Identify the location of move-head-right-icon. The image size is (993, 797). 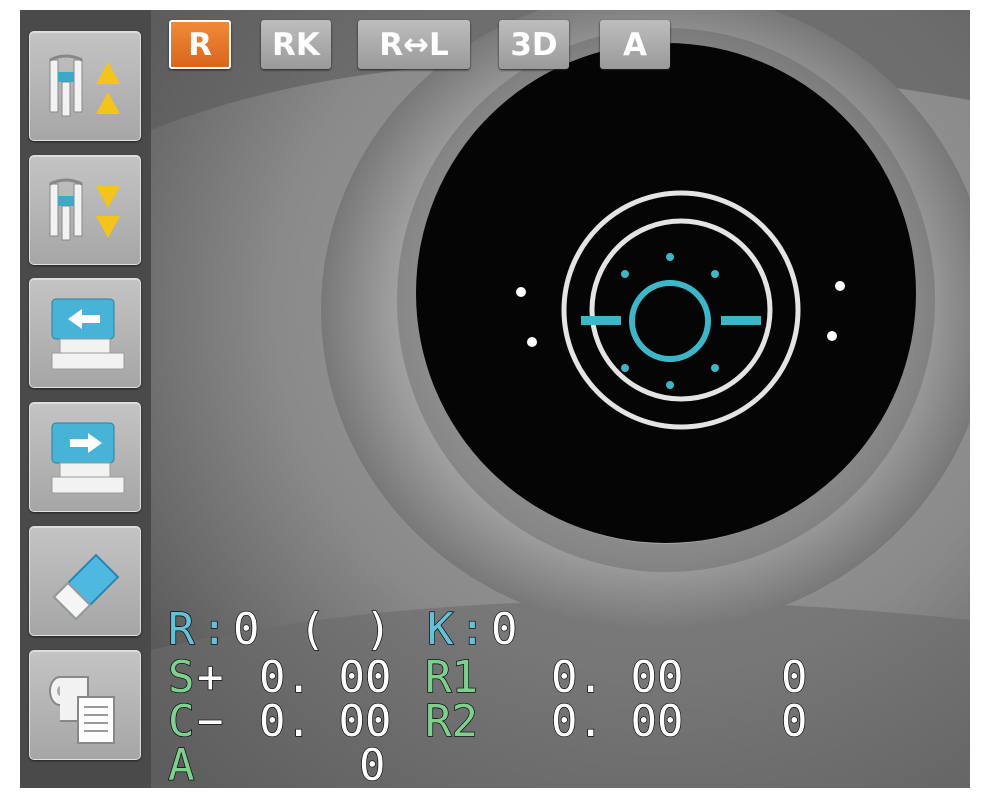
(88, 458).